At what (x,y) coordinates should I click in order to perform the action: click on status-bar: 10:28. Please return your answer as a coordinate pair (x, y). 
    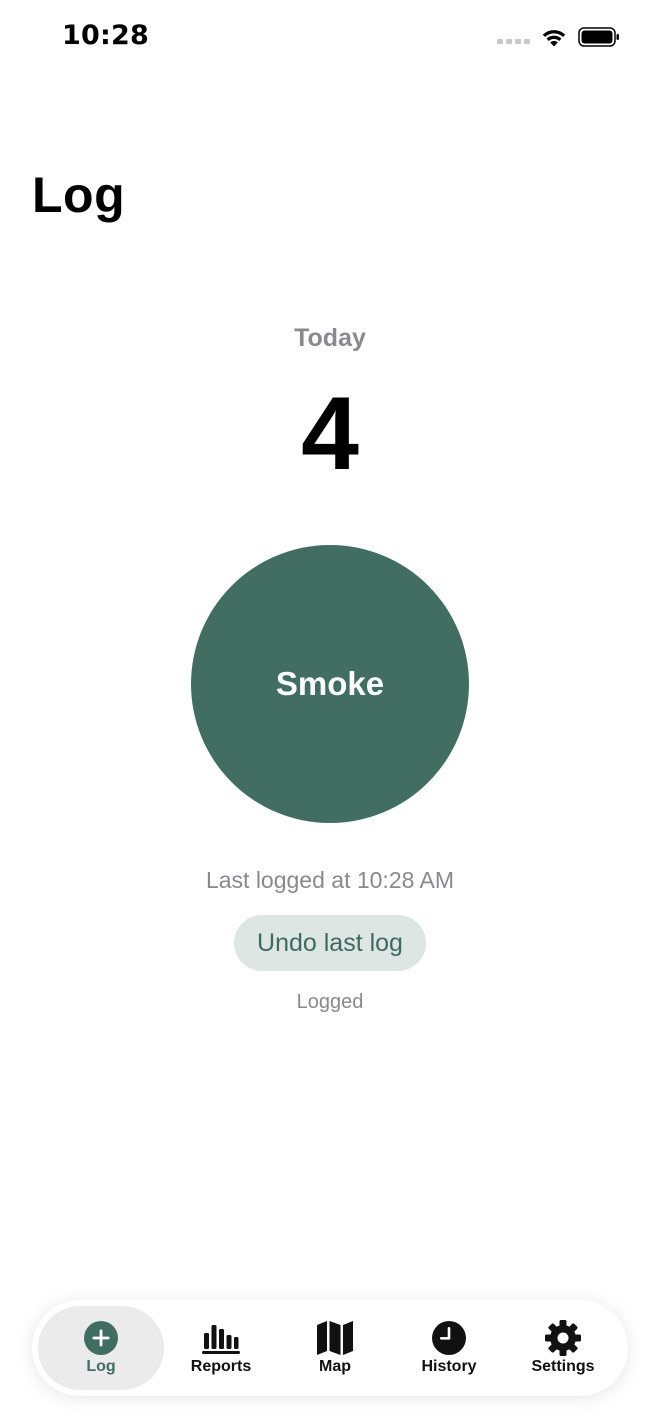
    Looking at the image, I should click on (330, 40).